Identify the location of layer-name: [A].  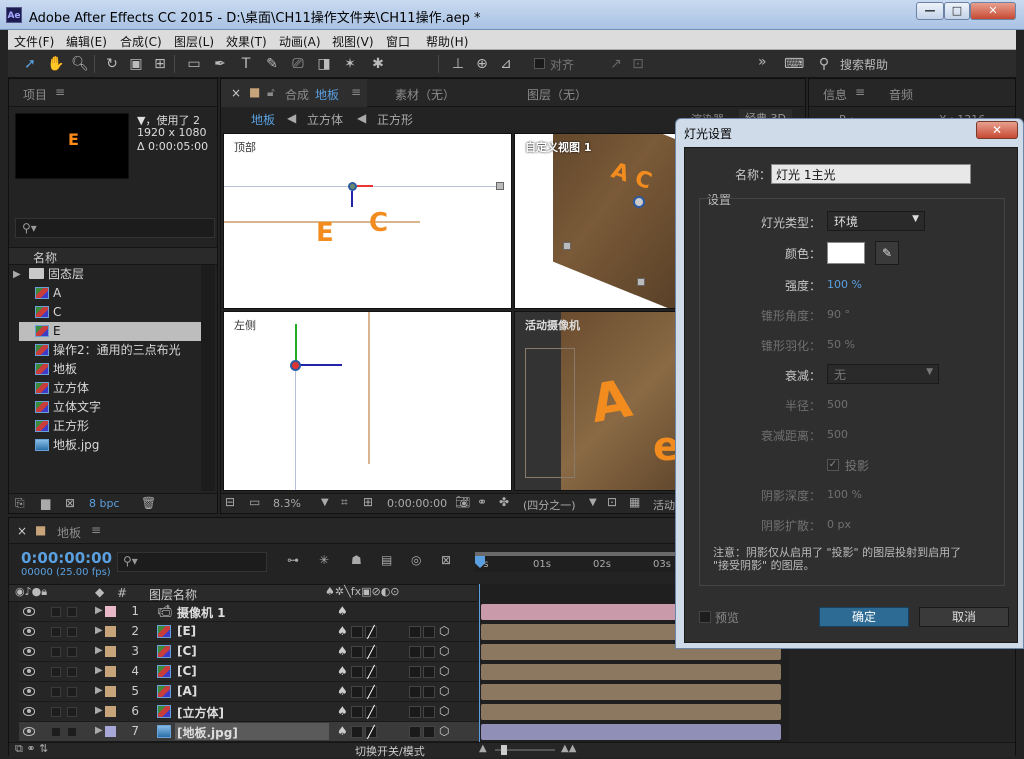
(187, 691).